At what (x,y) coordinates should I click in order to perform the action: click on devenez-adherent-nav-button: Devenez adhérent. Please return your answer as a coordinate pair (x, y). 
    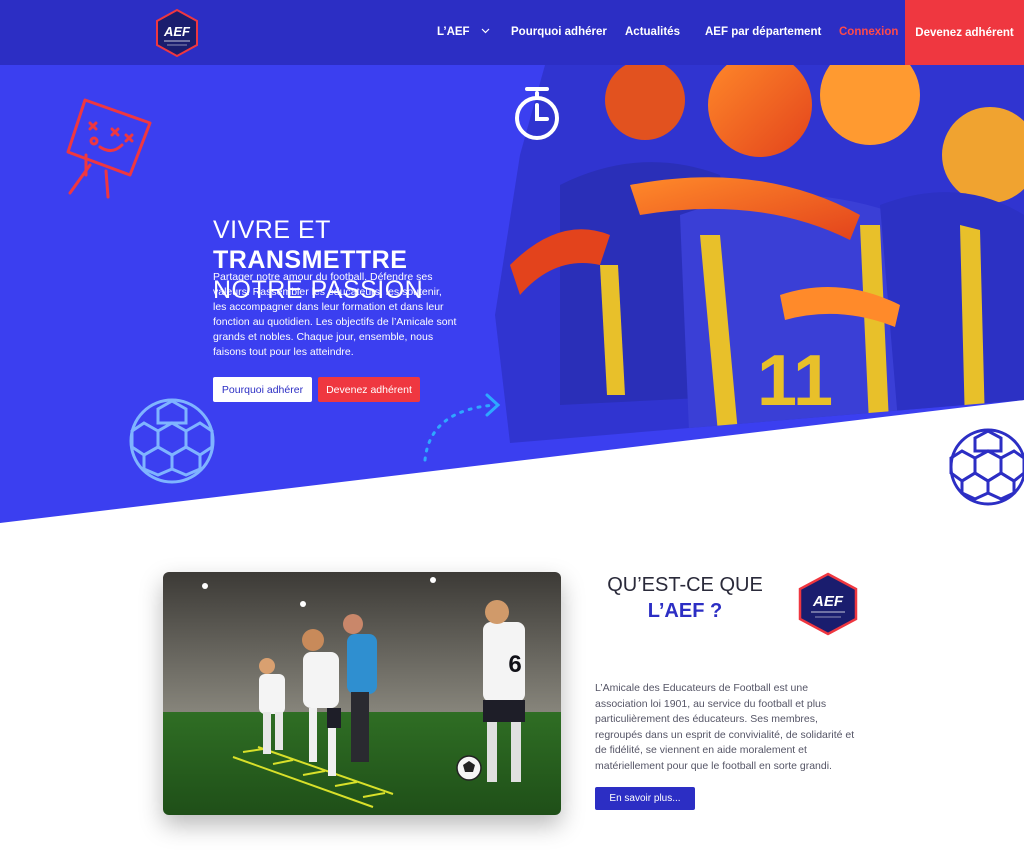
    Looking at the image, I should click on (964, 32).